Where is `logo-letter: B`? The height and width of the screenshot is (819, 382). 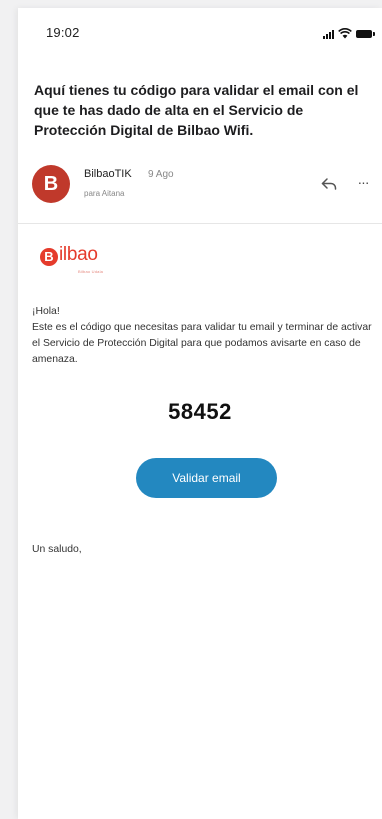
logo-letter: B is located at coordinates (49, 257).